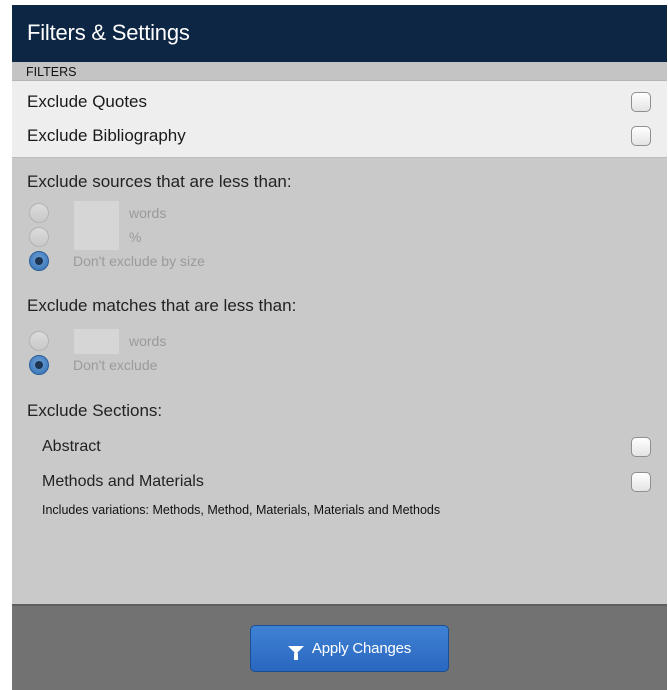 This screenshot has height=690, width=668. What do you see at coordinates (641, 481) in the screenshot?
I see `methods-checkbox` at bounding box center [641, 481].